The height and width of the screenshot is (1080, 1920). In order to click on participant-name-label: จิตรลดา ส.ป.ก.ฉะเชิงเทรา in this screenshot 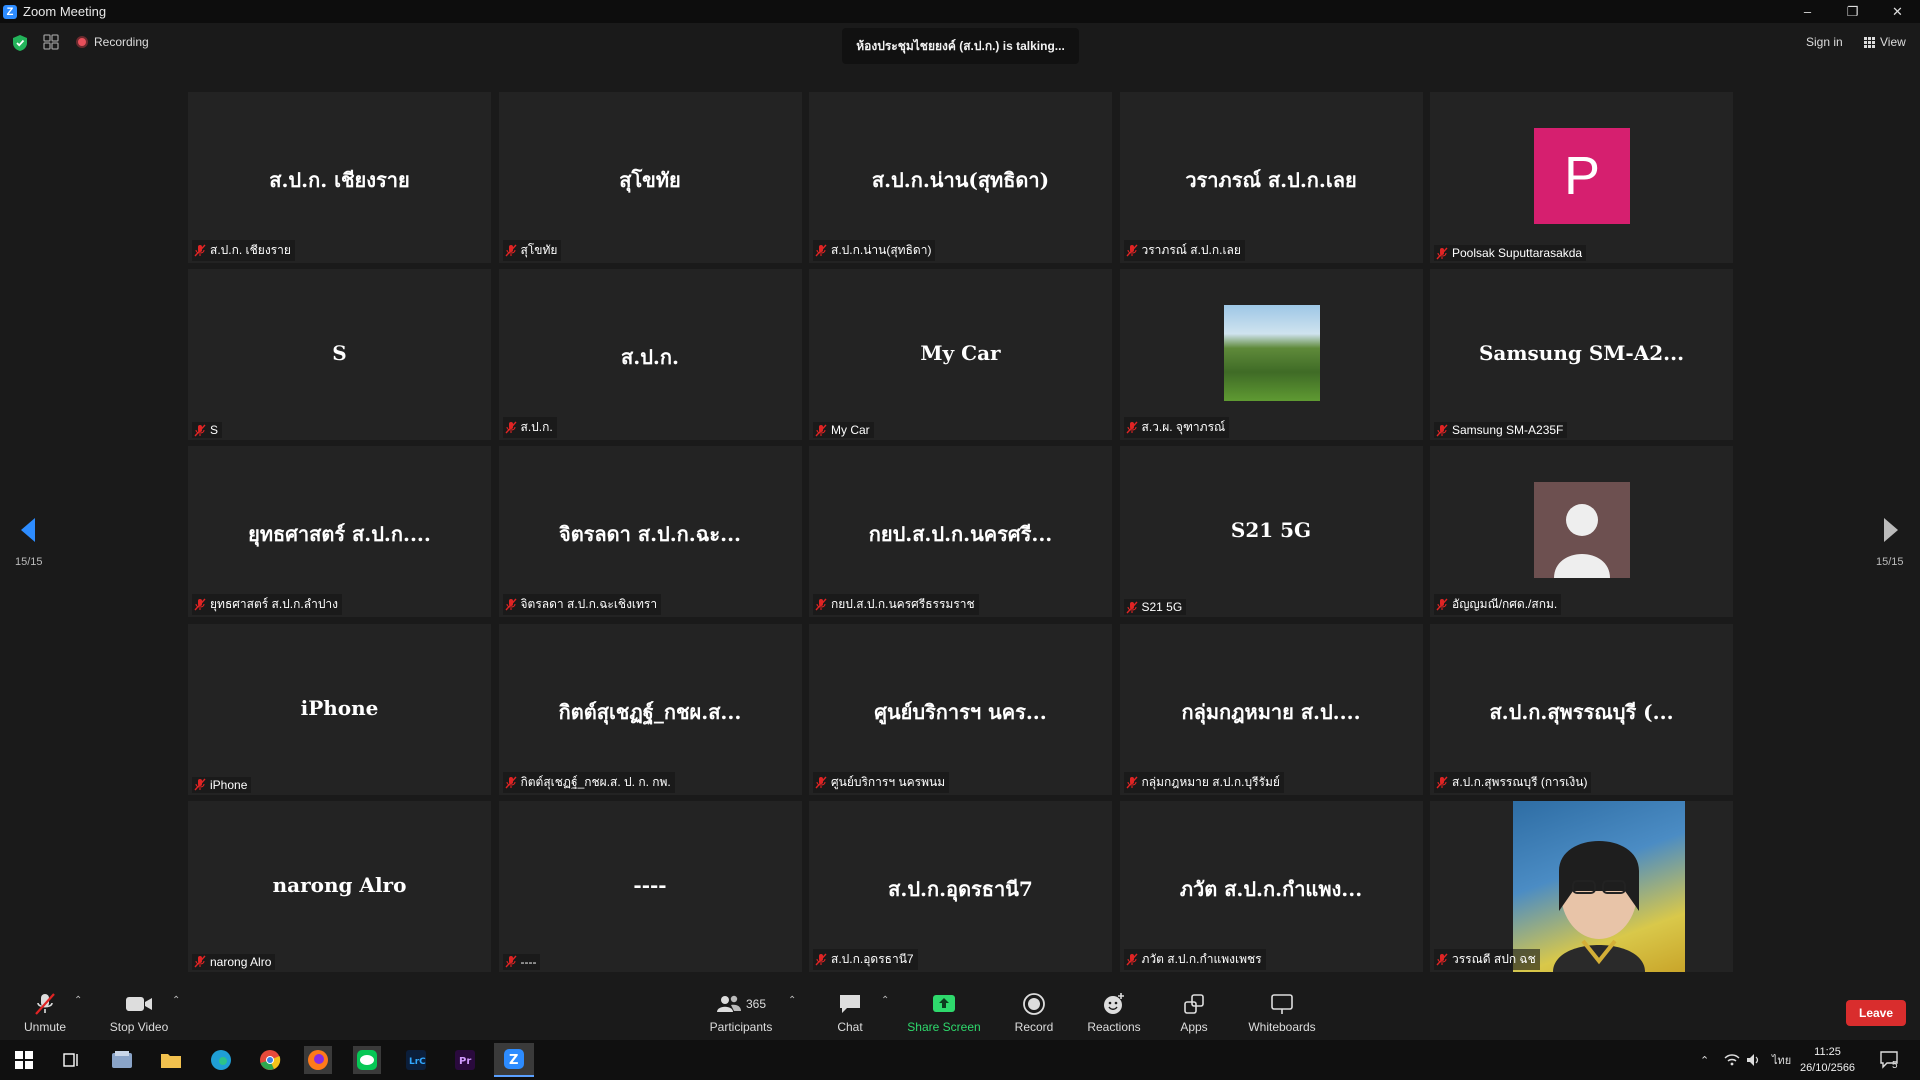, I will do `click(582, 605)`.